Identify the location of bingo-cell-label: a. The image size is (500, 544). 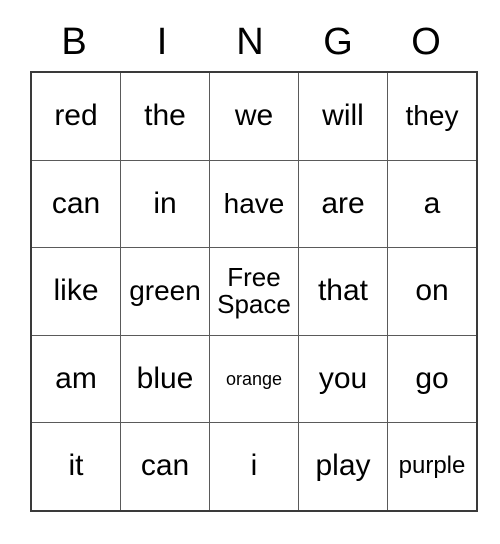
(432, 203).